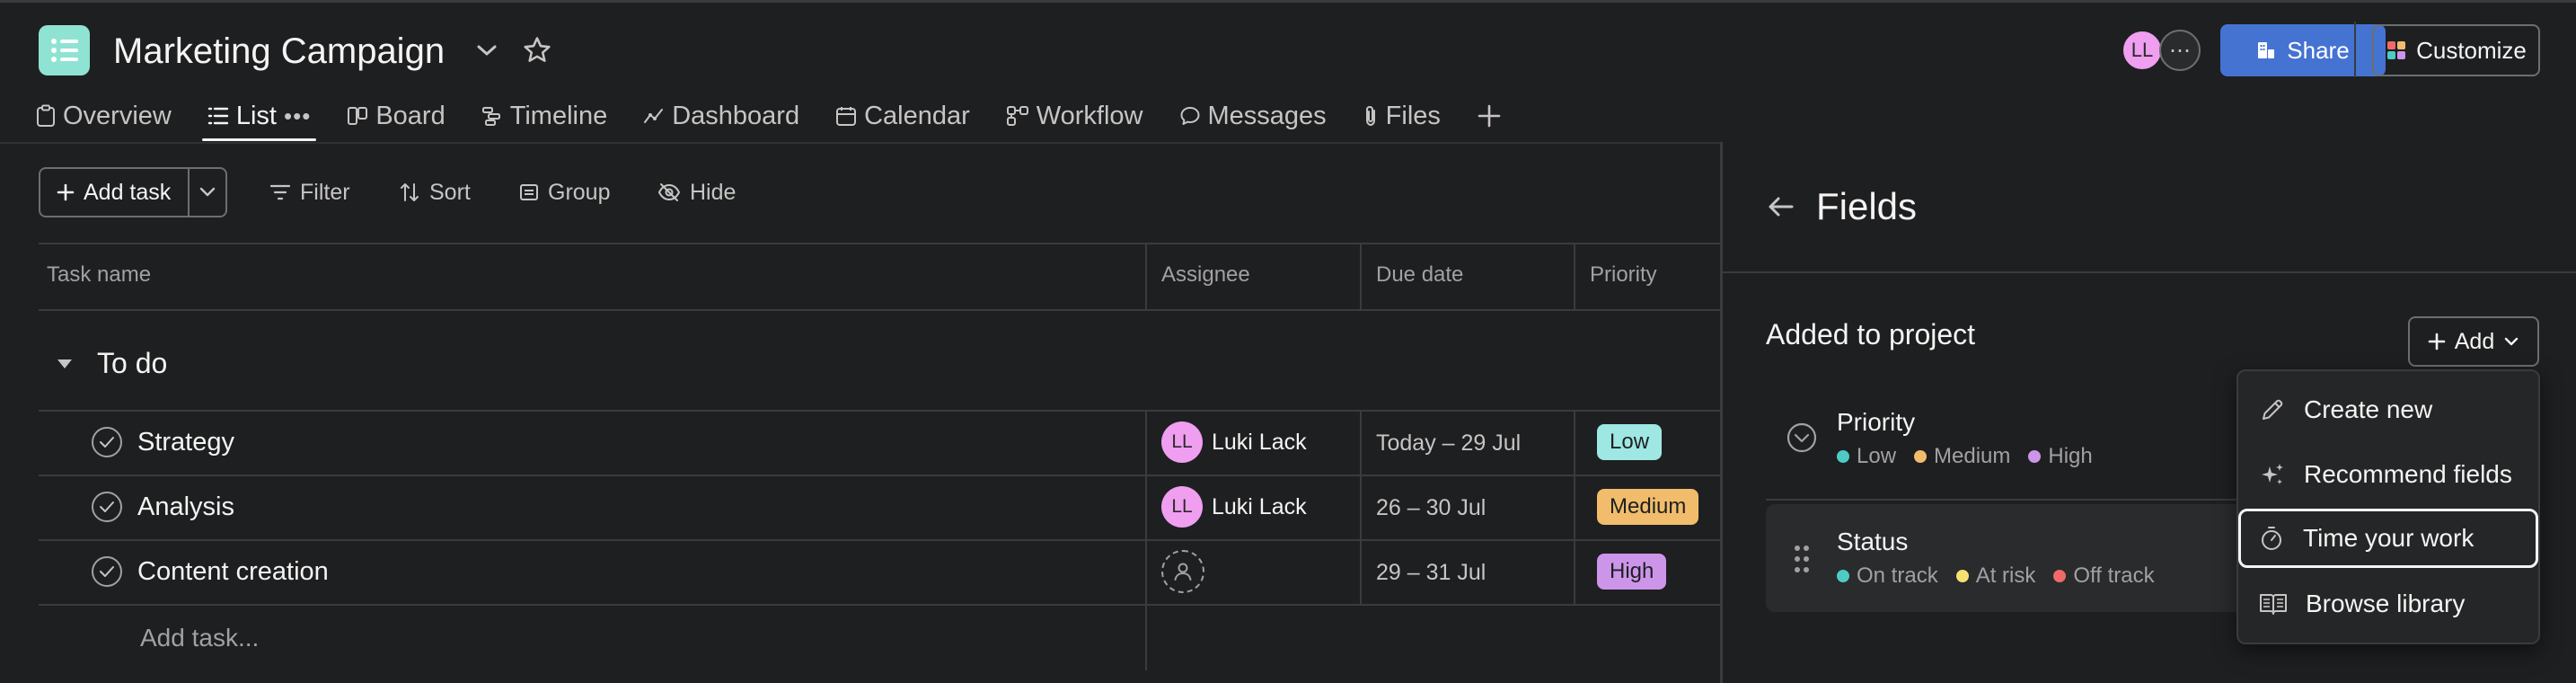 This screenshot has width=2576, height=683. I want to click on project-list-icon, so click(64, 50).